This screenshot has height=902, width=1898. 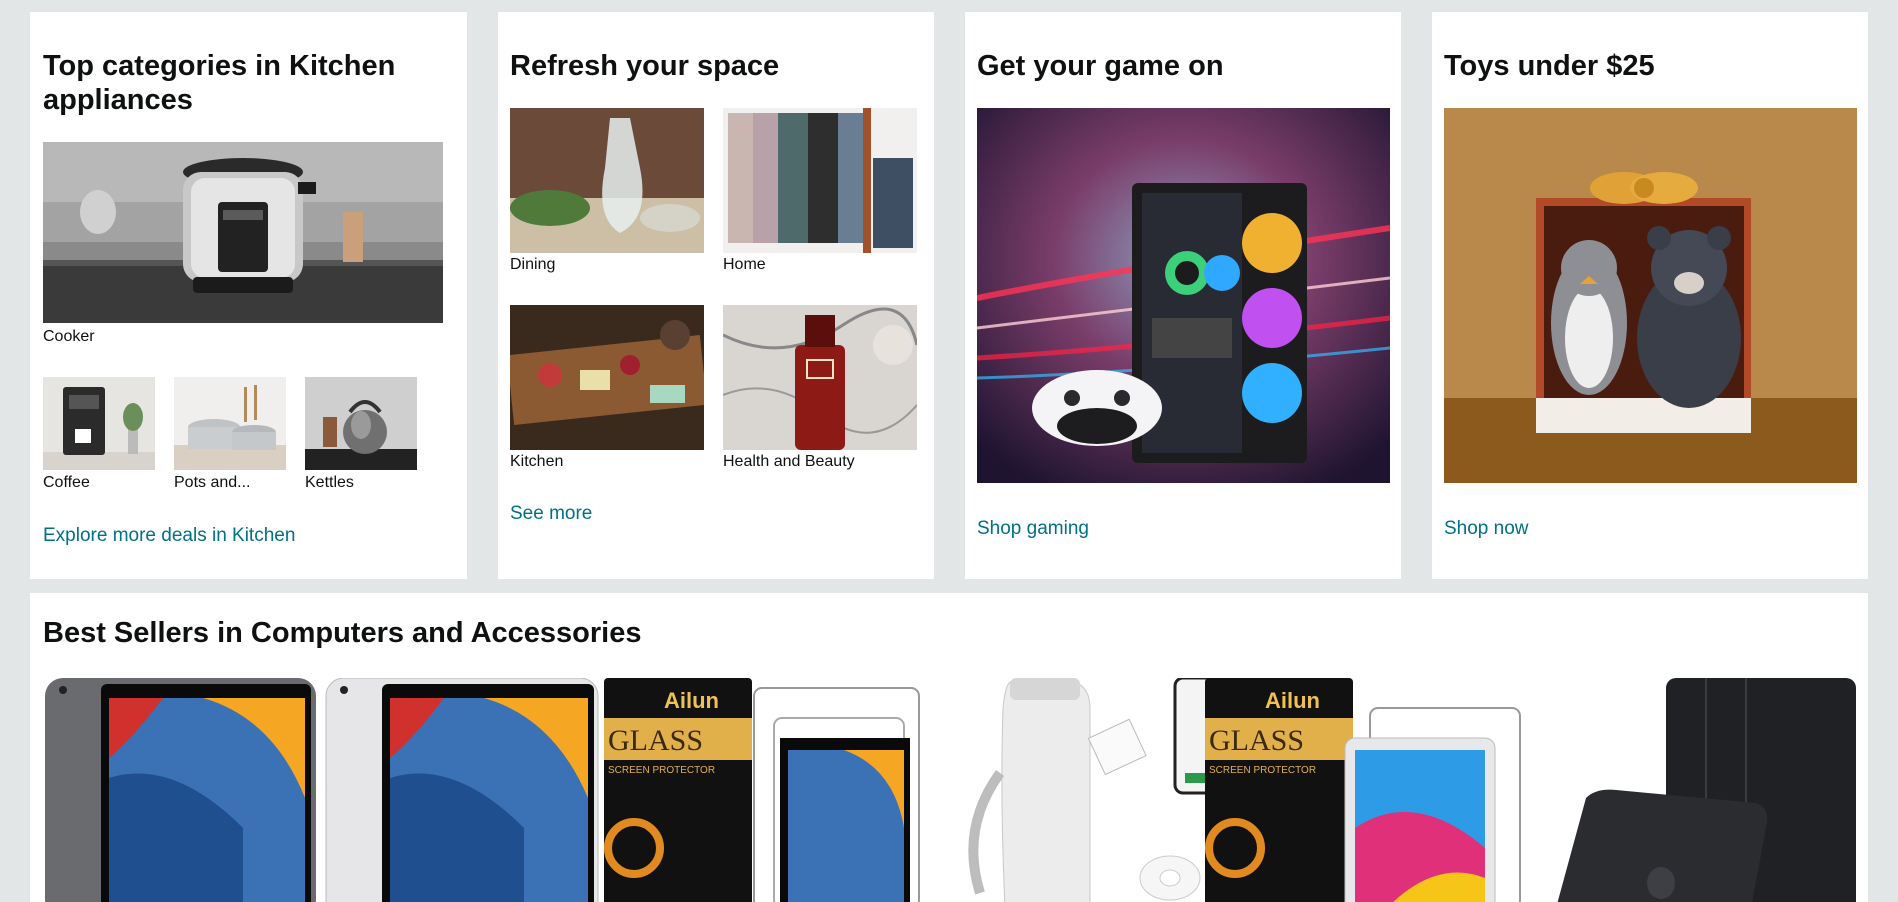 What do you see at coordinates (691, 700) in the screenshot?
I see `ailun-brand-text: Ailun` at bounding box center [691, 700].